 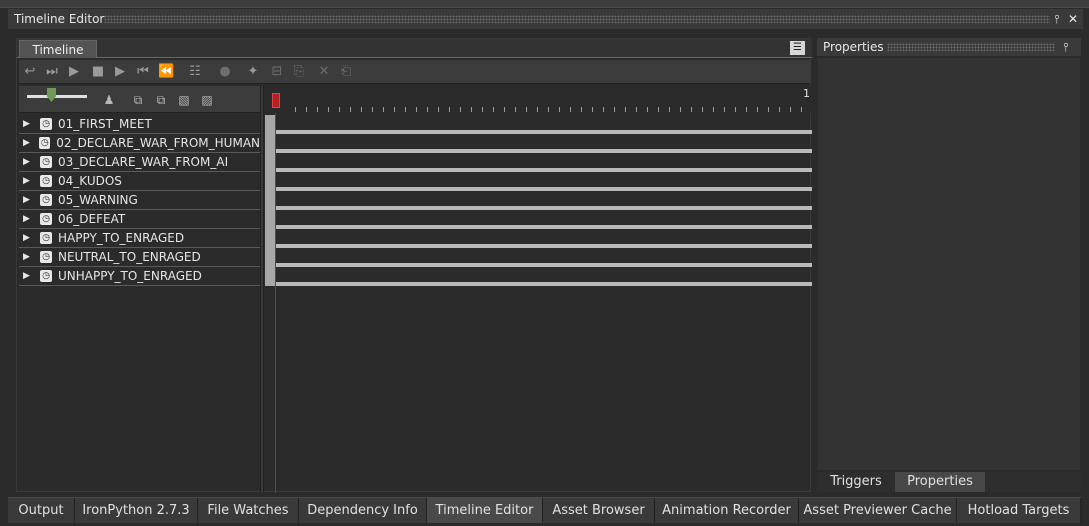 What do you see at coordinates (158, 143) in the screenshot?
I see `track-label: 02_DECLARE_WAR_FROM_HUMAN` at bounding box center [158, 143].